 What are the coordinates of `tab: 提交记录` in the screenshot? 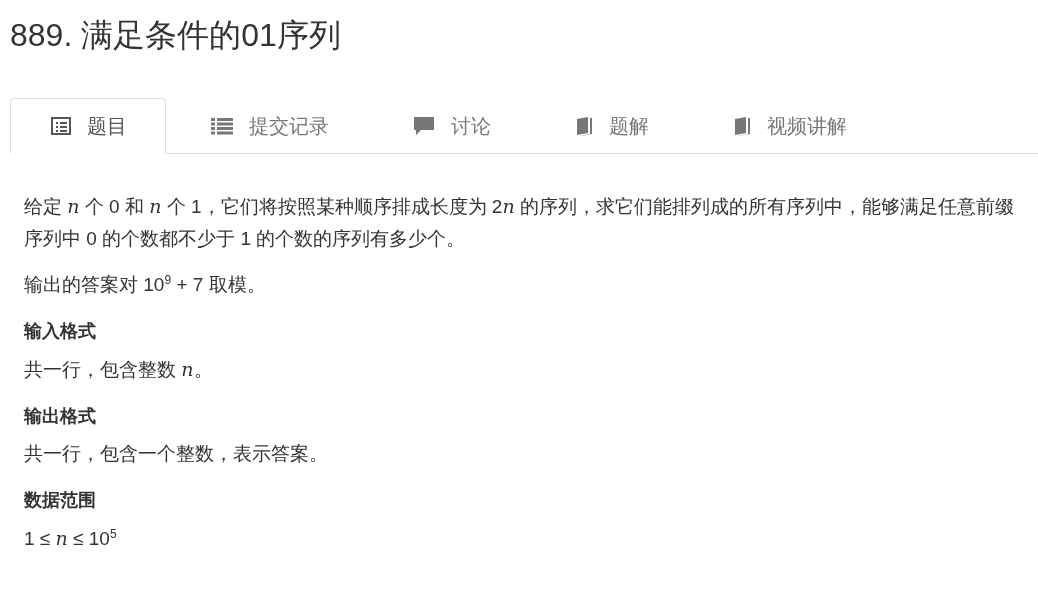 It's located at (269, 126).